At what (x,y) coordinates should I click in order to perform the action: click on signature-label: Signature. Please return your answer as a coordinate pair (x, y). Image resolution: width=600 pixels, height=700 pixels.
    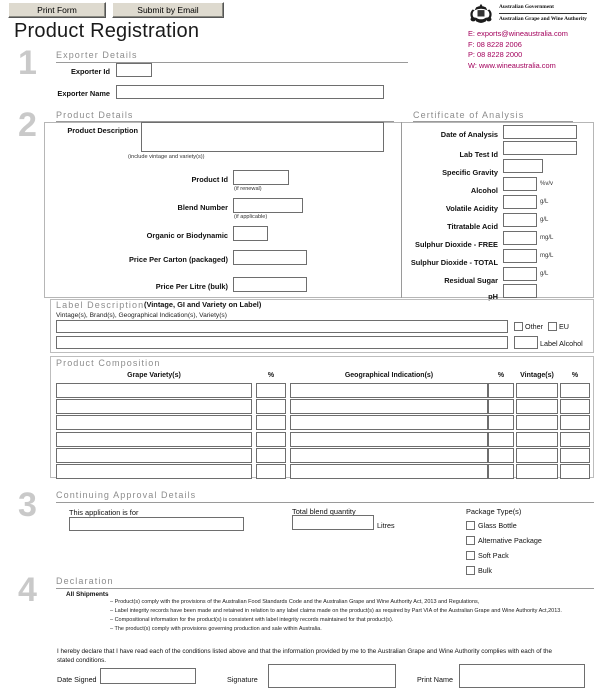
    Looking at the image, I should click on (242, 679).